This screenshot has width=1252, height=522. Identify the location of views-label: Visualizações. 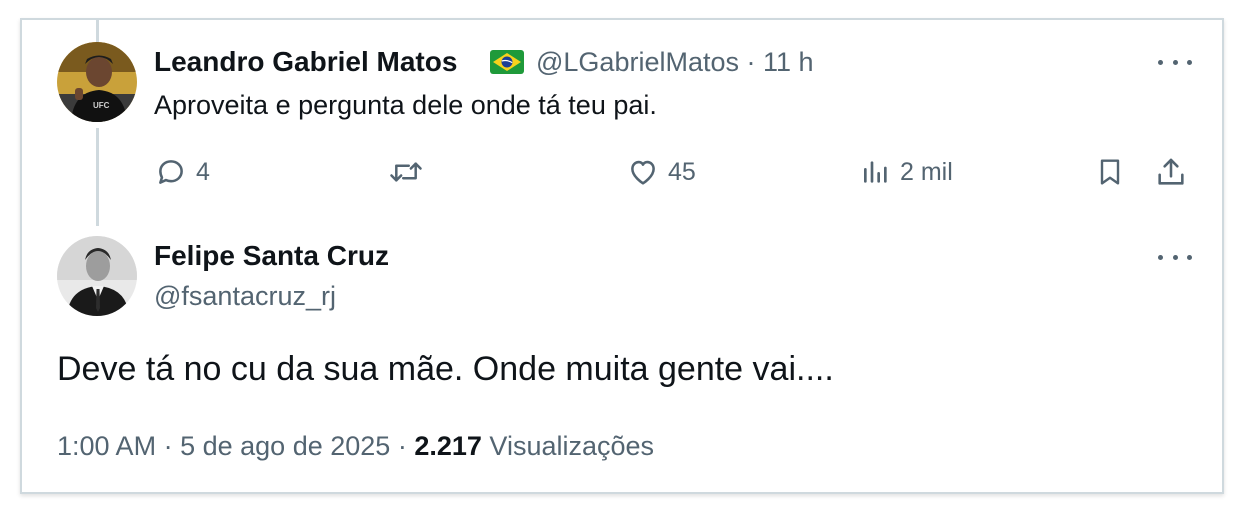
(572, 446).